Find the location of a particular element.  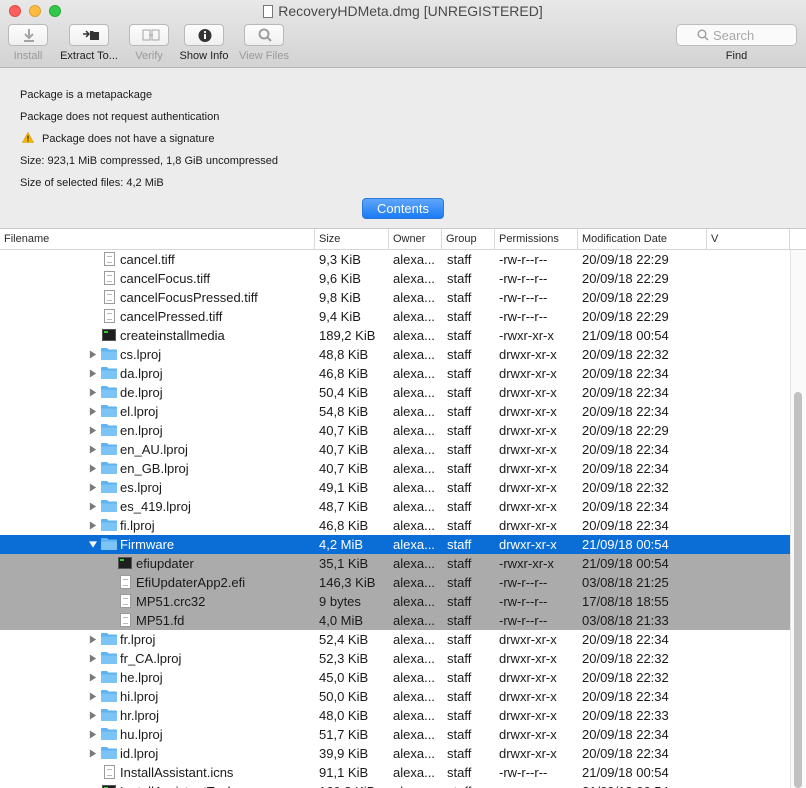

filename-text: hi.lproj is located at coordinates (139, 696).